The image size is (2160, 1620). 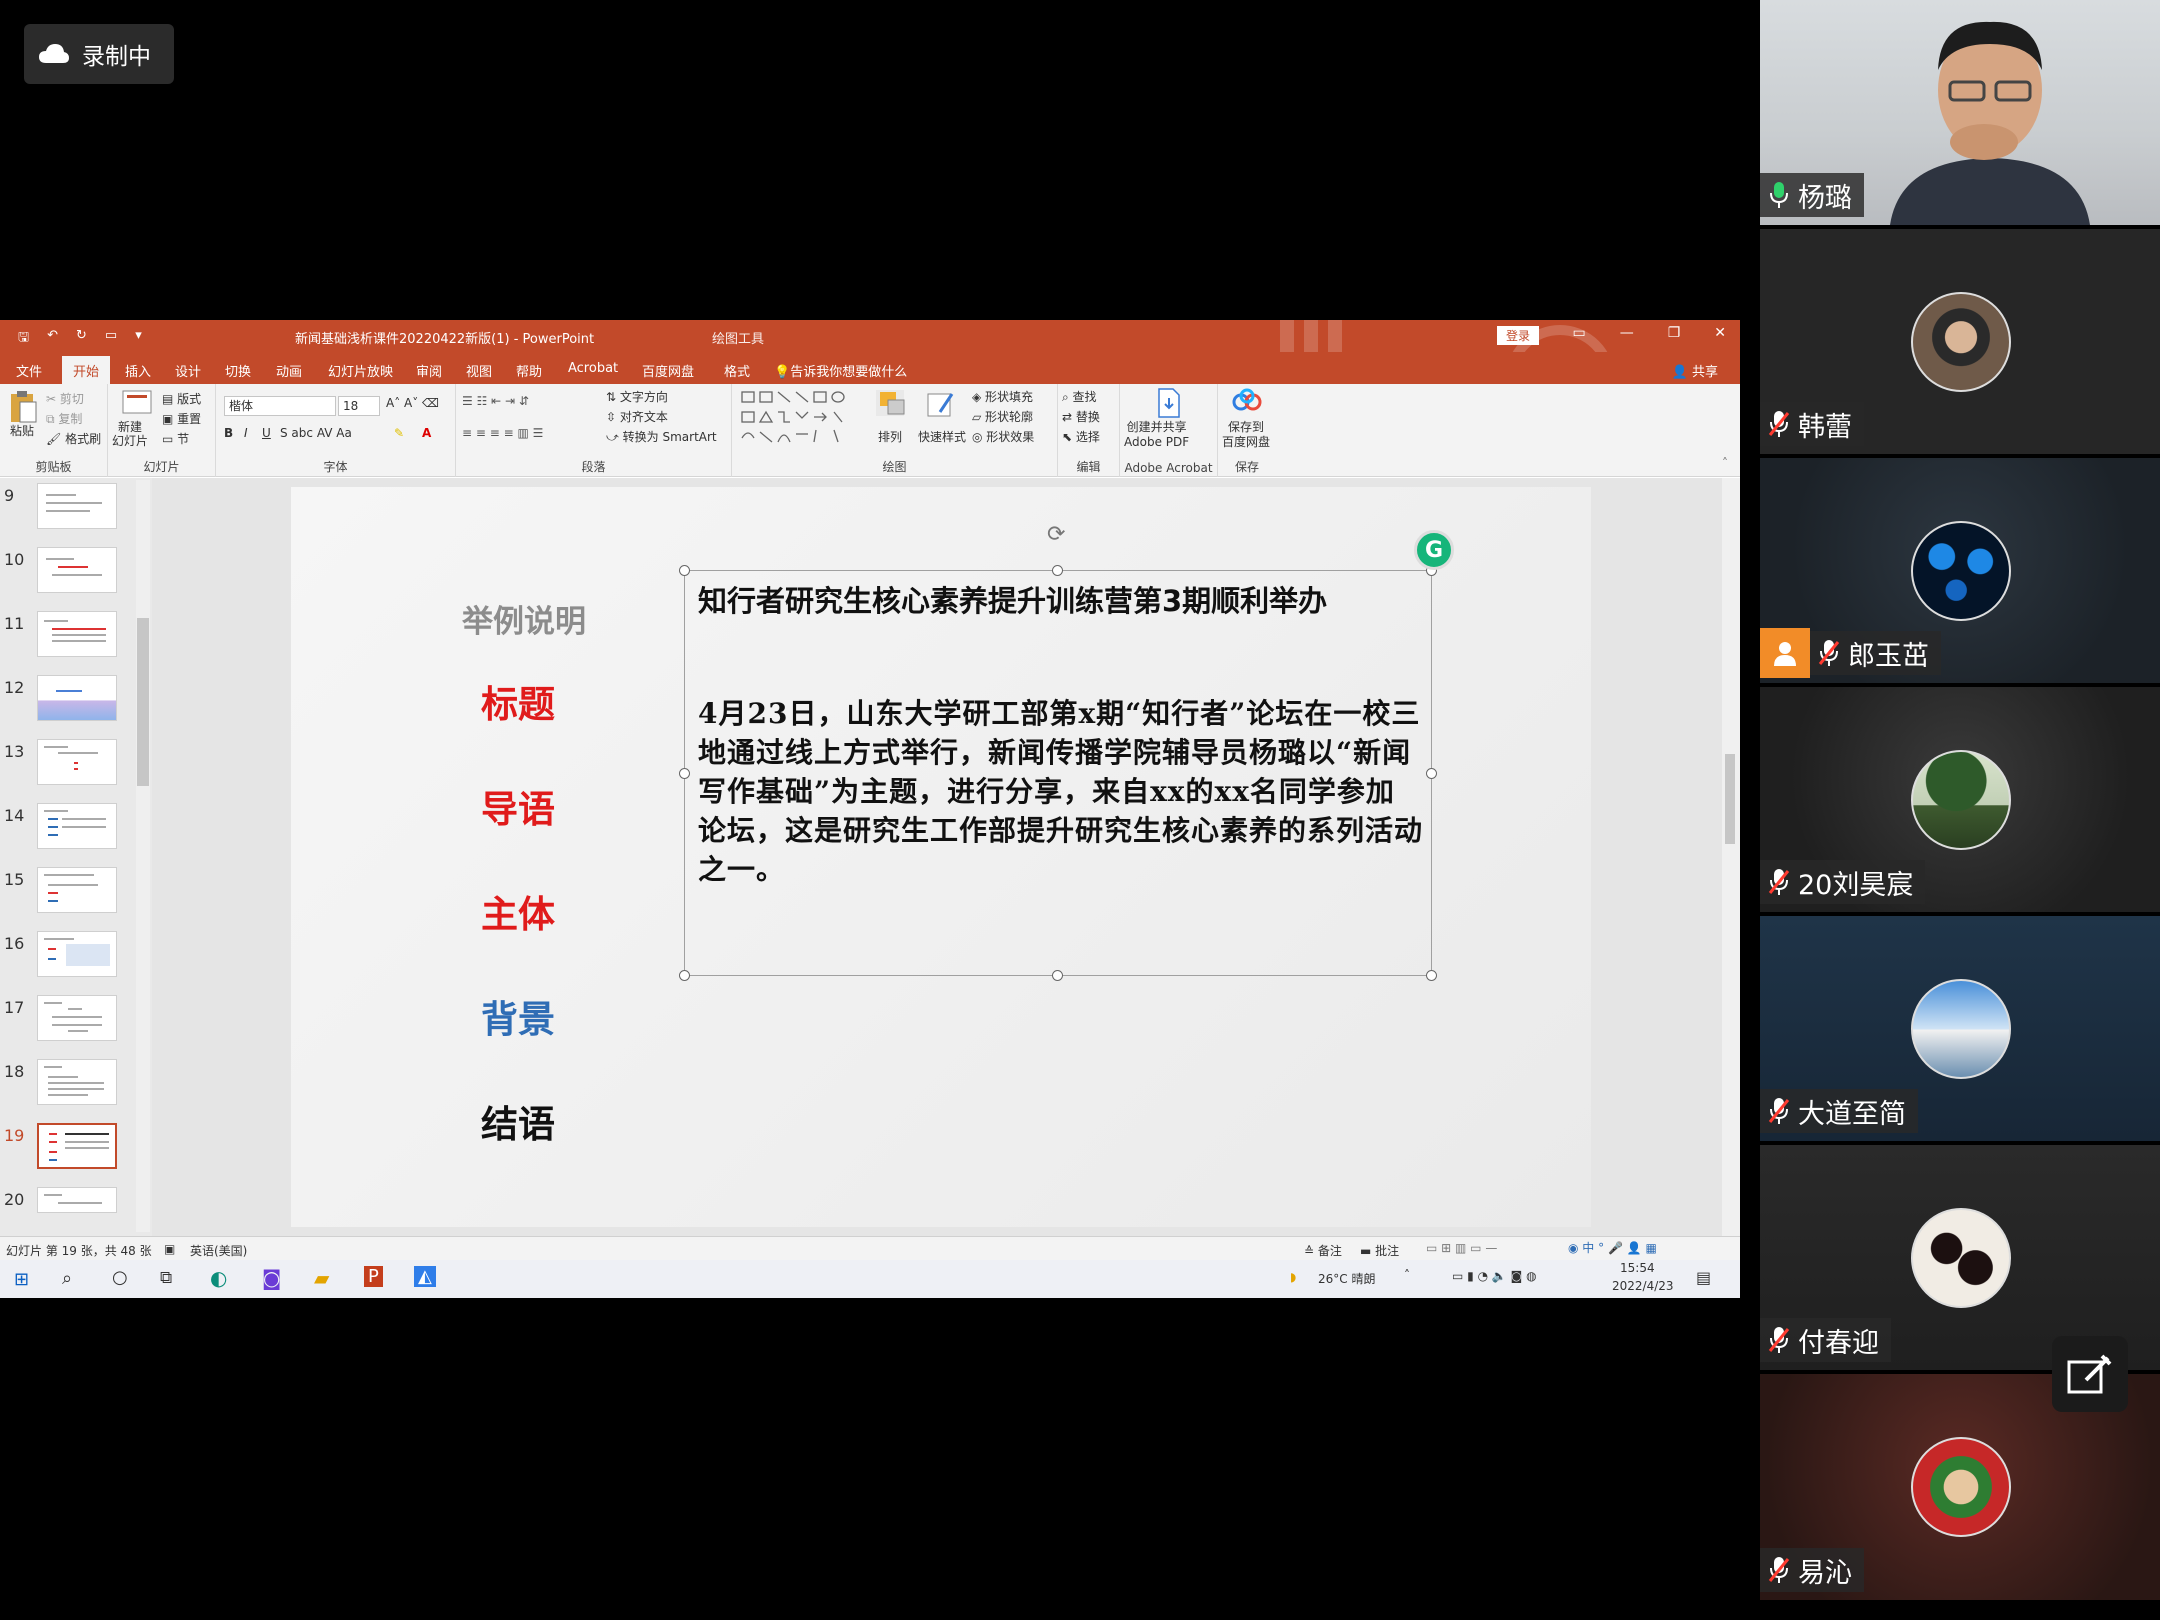 What do you see at coordinates (86, 371) in the screenshot?
I see `tab-home: 开始` at bounding box center [86, 371].